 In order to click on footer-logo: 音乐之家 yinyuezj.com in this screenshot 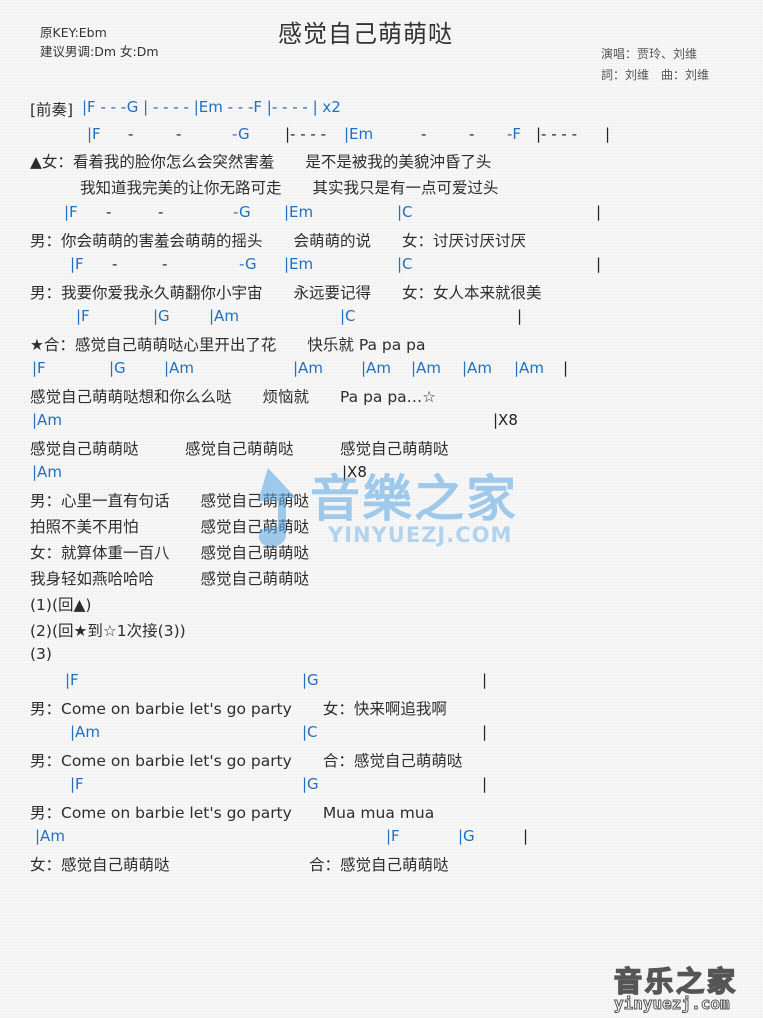, I will do `click(683, 988)`.